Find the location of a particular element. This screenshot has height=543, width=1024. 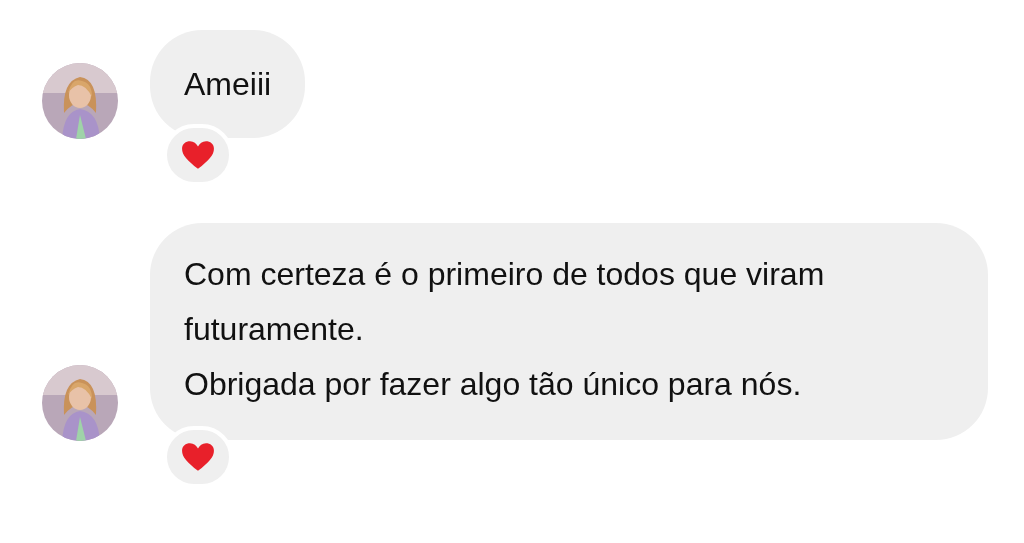

message-text: Ameiii is located at coordinates (228, 84).